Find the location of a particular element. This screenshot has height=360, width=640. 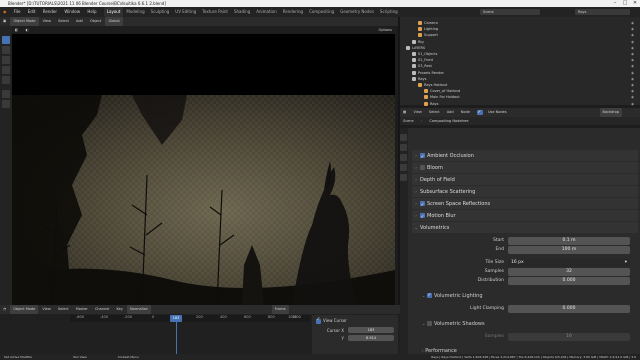

cursor-y-field: 8.914 is located at coordinates (371, 338).